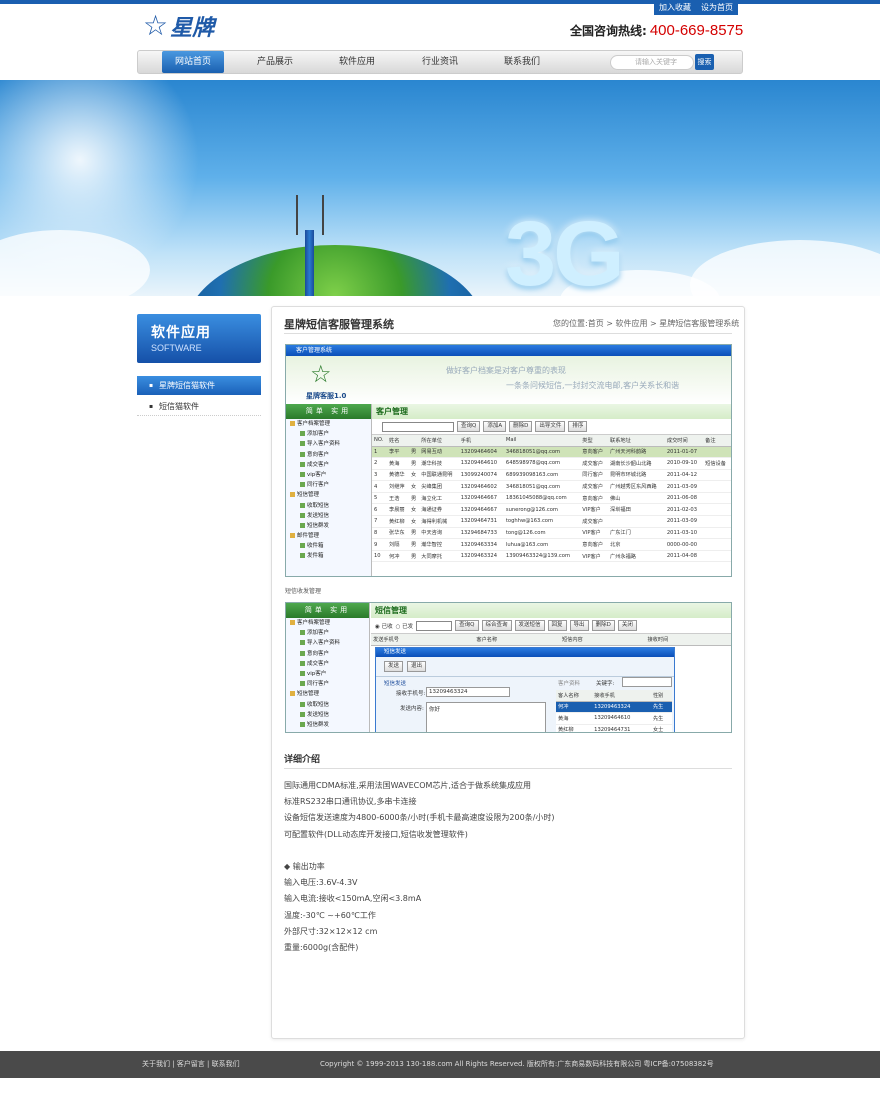 This screenshot has height=1115, width=880. Describe the element at coordinates (380, 441) in the screenshot. I see `column-header: NO.` at that location.